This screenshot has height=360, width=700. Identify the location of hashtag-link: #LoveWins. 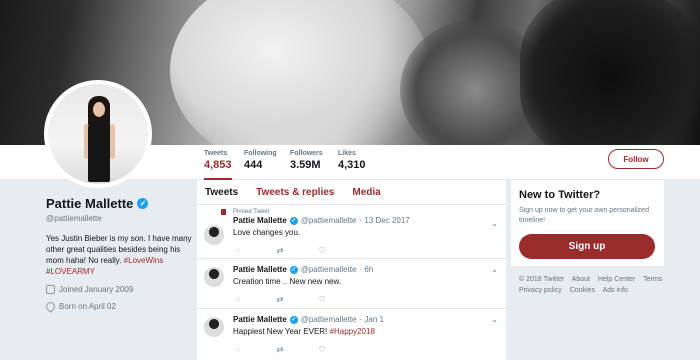
(144, 260).